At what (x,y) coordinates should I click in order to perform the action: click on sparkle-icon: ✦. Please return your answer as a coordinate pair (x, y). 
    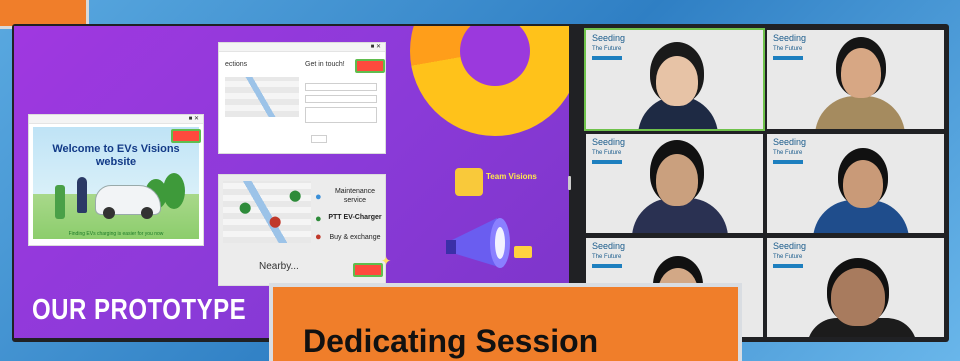
    Looking at the image, I should click on (386, 261).